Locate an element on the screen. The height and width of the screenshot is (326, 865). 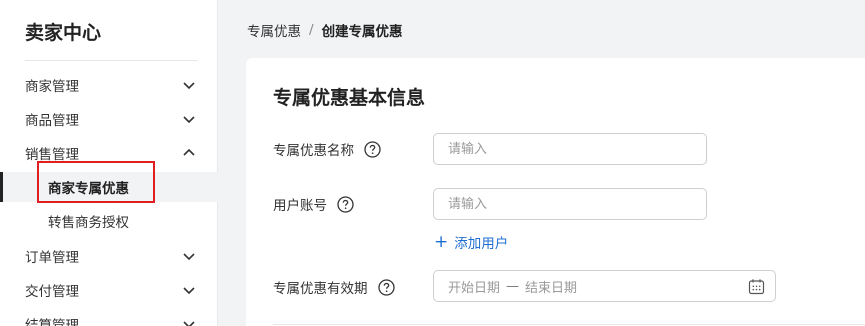
sidebar-subitem-label: 转售商务授权 is located at coordinates (88, 223).